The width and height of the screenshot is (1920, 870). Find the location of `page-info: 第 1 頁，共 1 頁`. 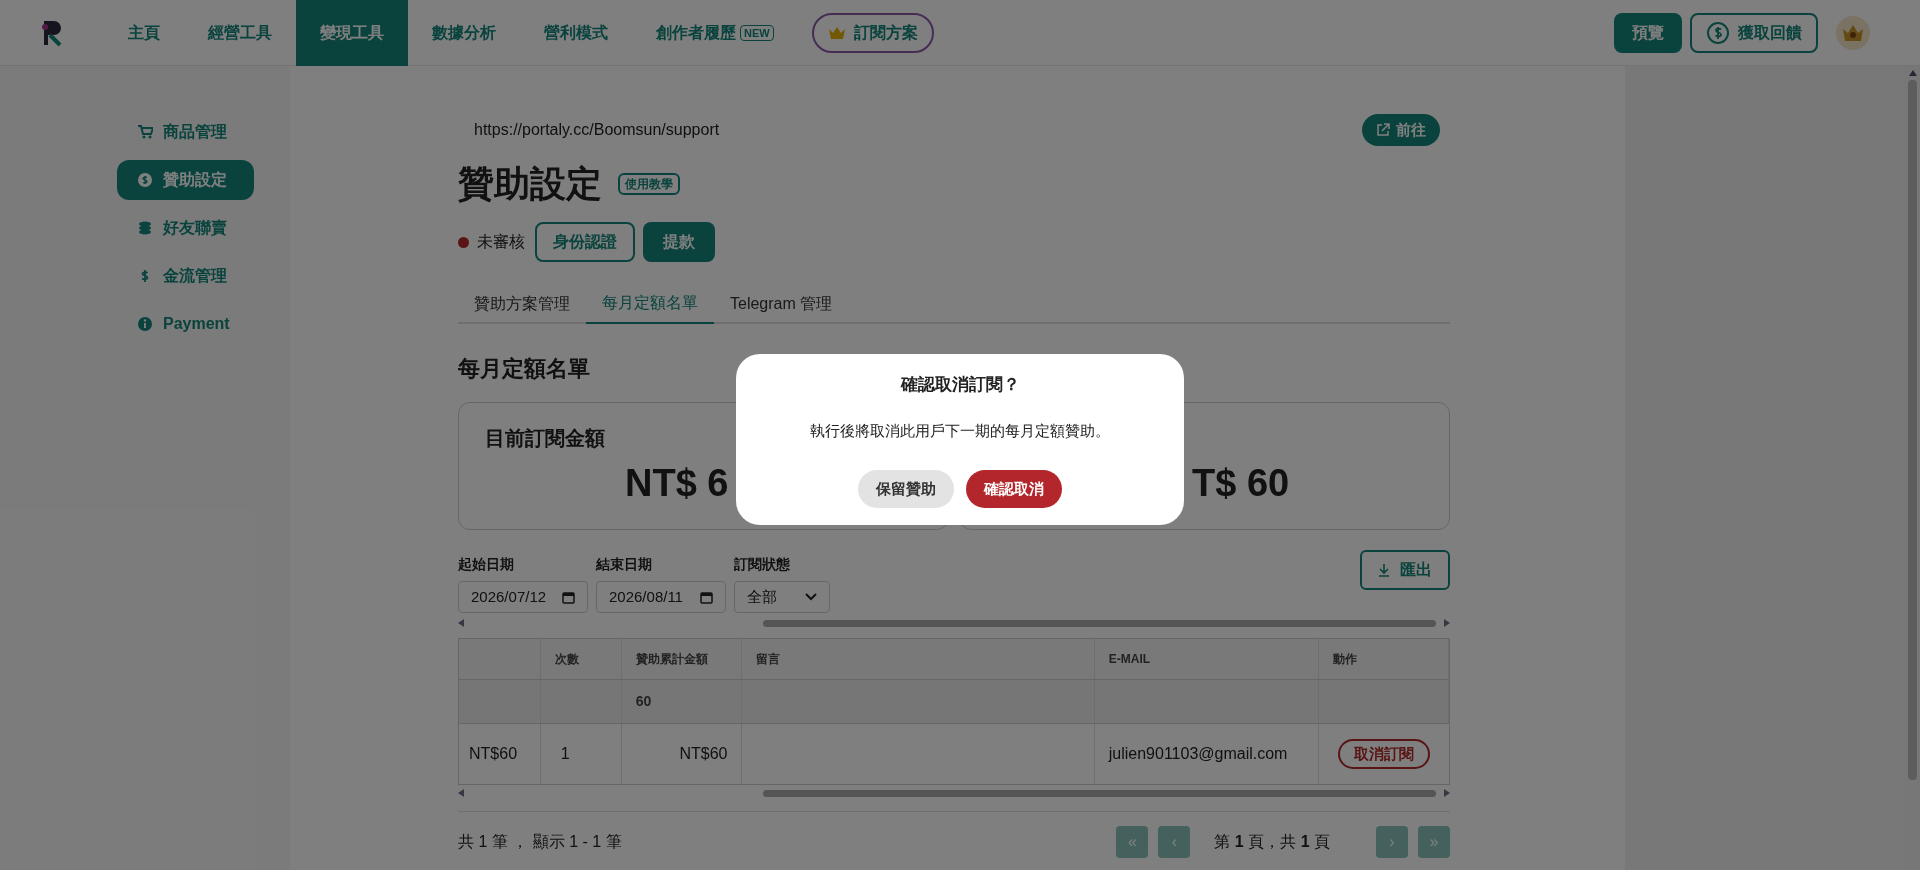

page-info: 第 1 頁，共 1 頁 is located at coordinates (1272, 842).